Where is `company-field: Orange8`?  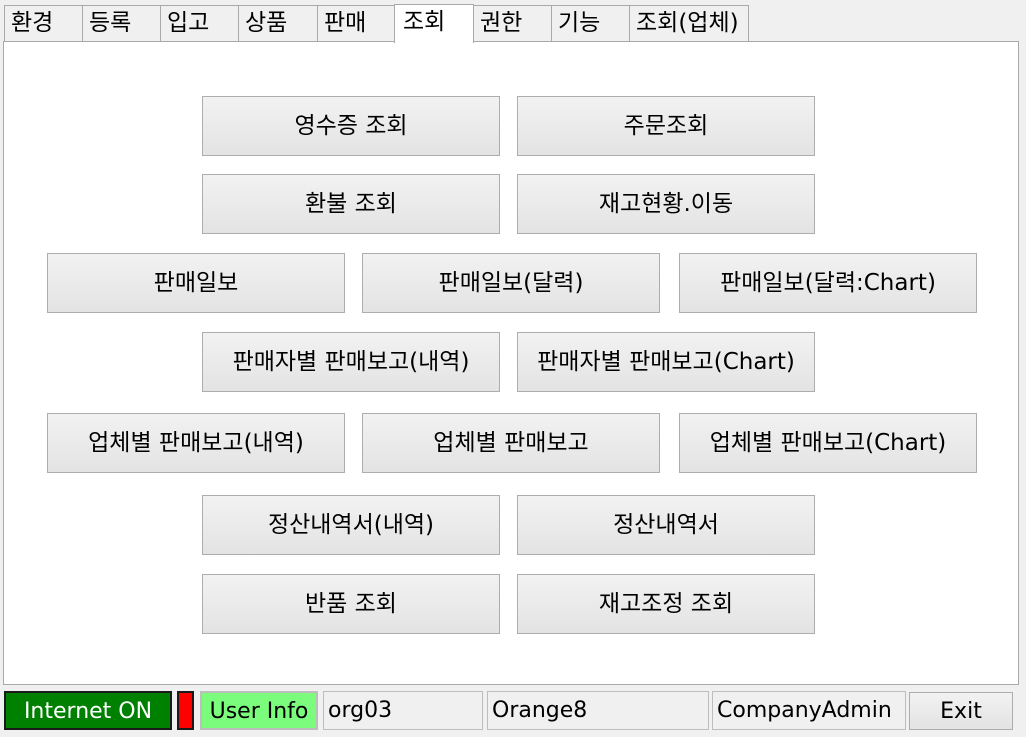 company-field: Orange8 is located at coordinates (598, 710).